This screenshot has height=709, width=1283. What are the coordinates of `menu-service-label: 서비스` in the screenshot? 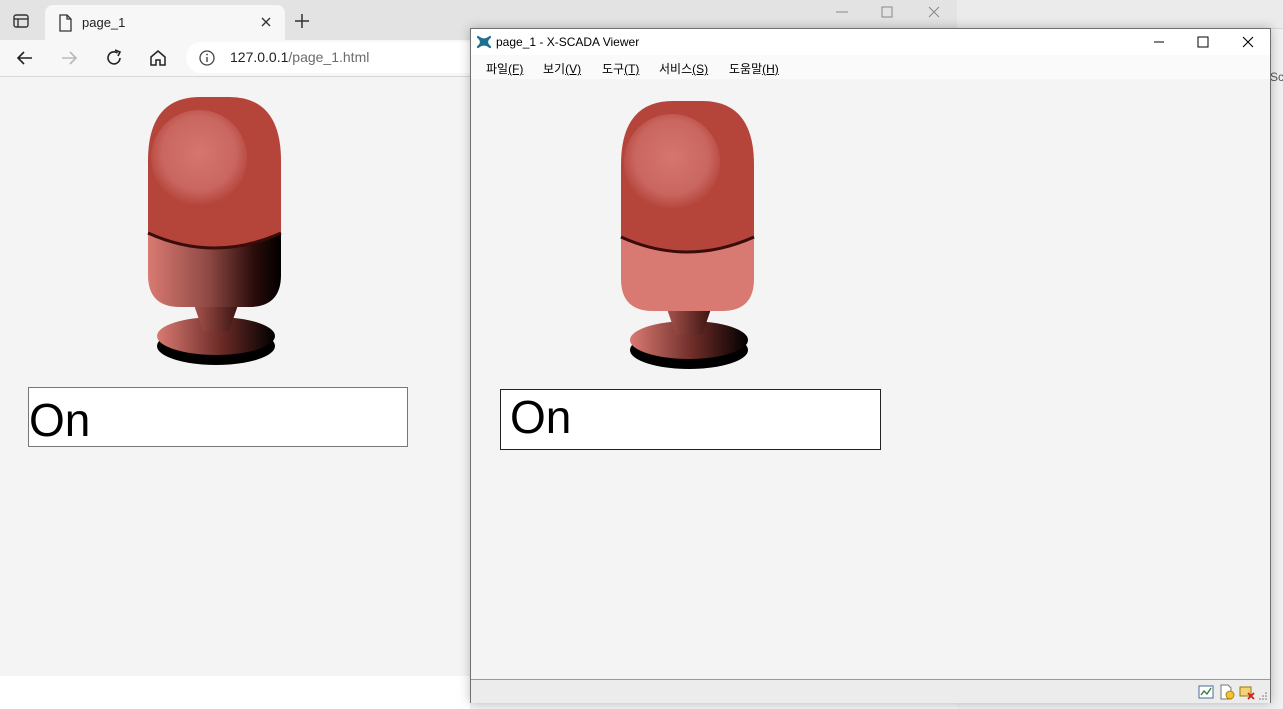 It's located at (676, 69).